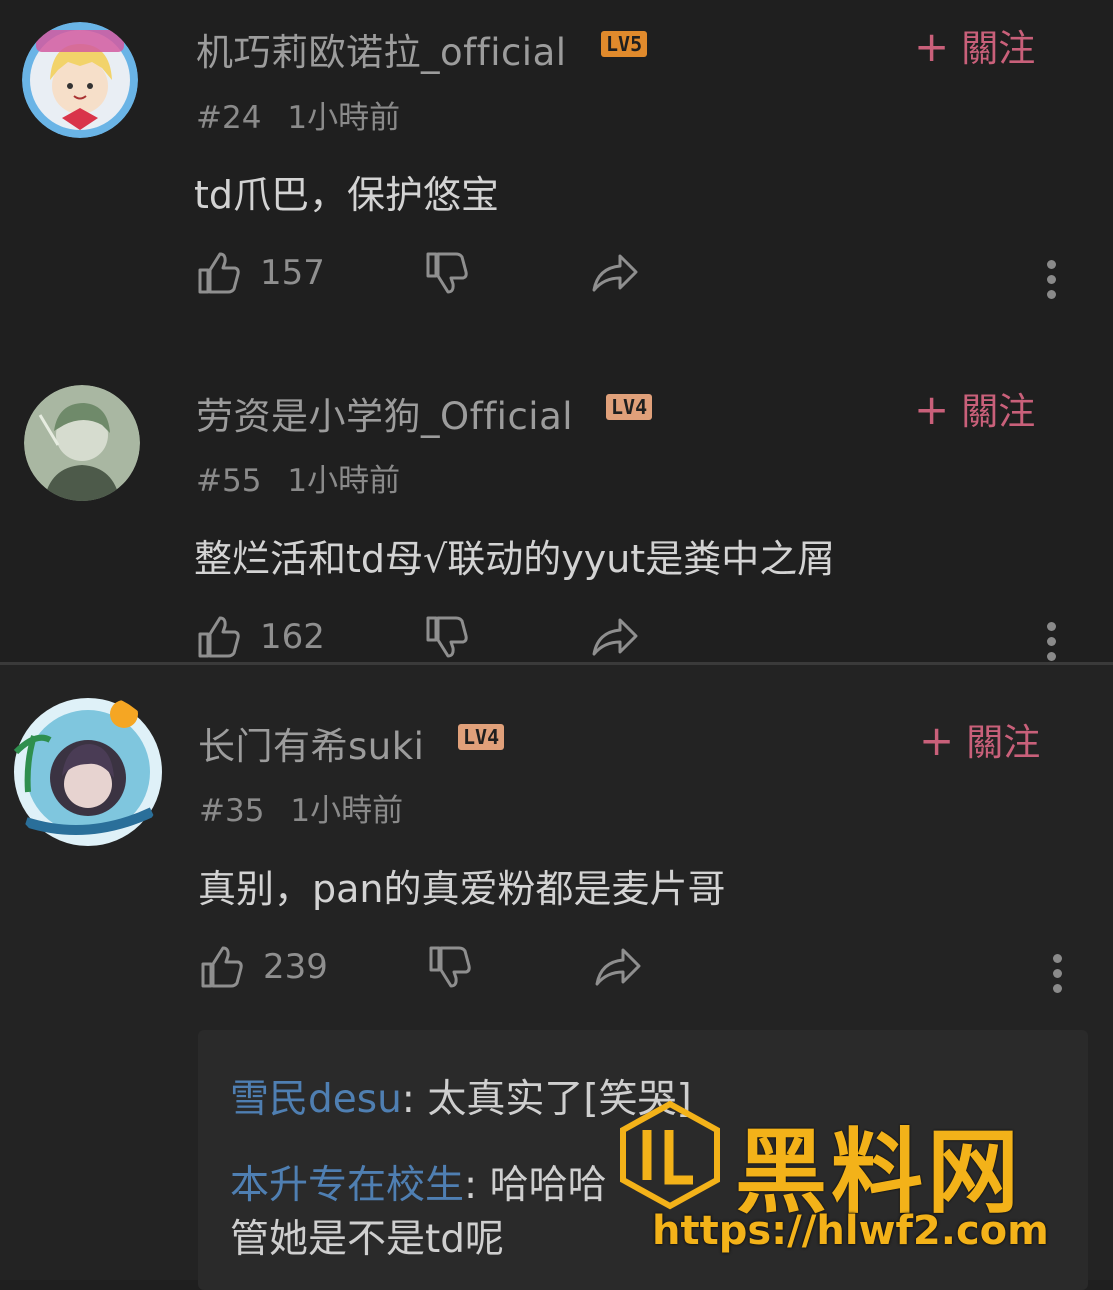  I want to click on reply-text: 哈哈哈, so click(548, 1185).